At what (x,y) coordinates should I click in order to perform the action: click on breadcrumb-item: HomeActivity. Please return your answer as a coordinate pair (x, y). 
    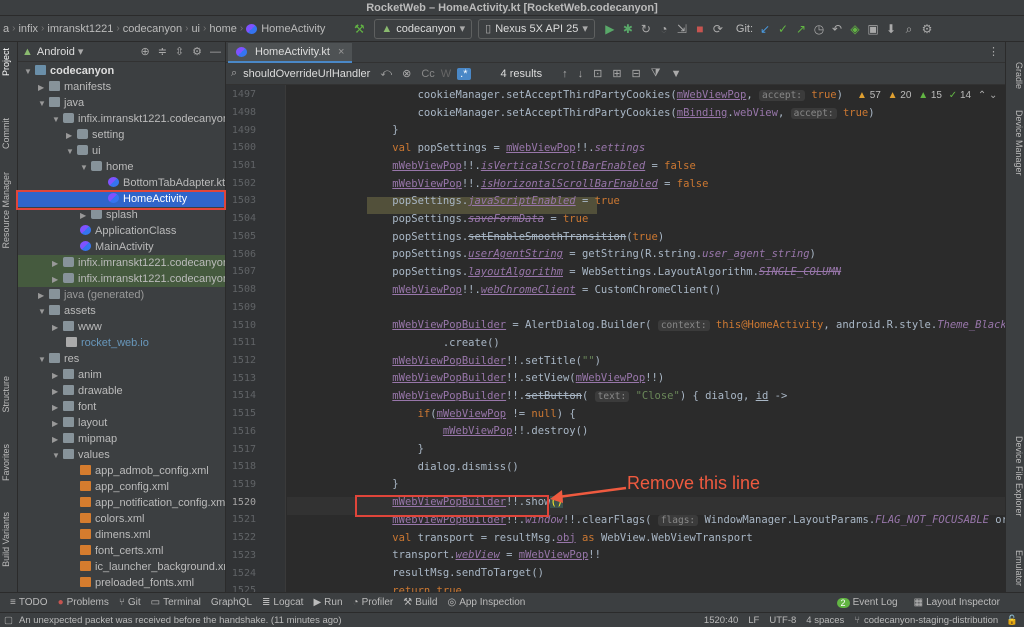
    Looking at the image, I should click on (294, 29).